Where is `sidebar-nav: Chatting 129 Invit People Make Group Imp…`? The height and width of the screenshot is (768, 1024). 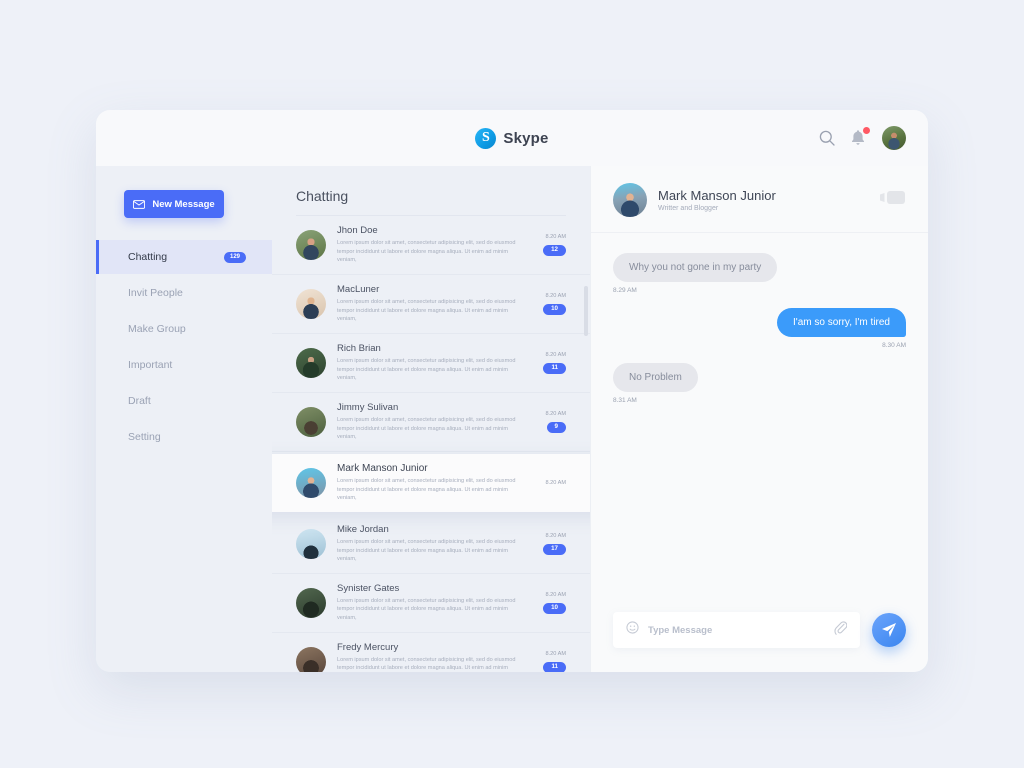 sidebar-nav: Chatting 129 Invit People Make Group Imp… is located at coordinates (184, 347).